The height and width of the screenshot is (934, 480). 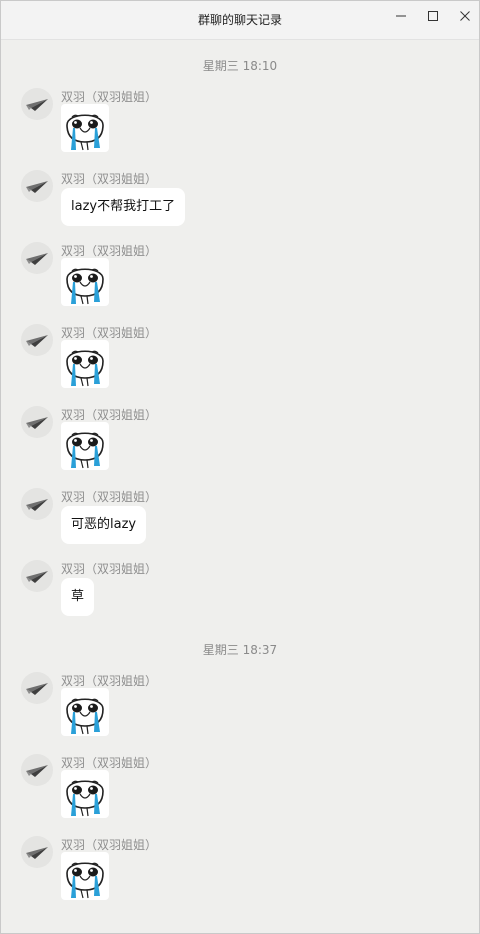 What do you see at coordinates (240, 66) in the screenshot?
I see `timestamp: 星期三 18:10` at bounding box center [240, 66].